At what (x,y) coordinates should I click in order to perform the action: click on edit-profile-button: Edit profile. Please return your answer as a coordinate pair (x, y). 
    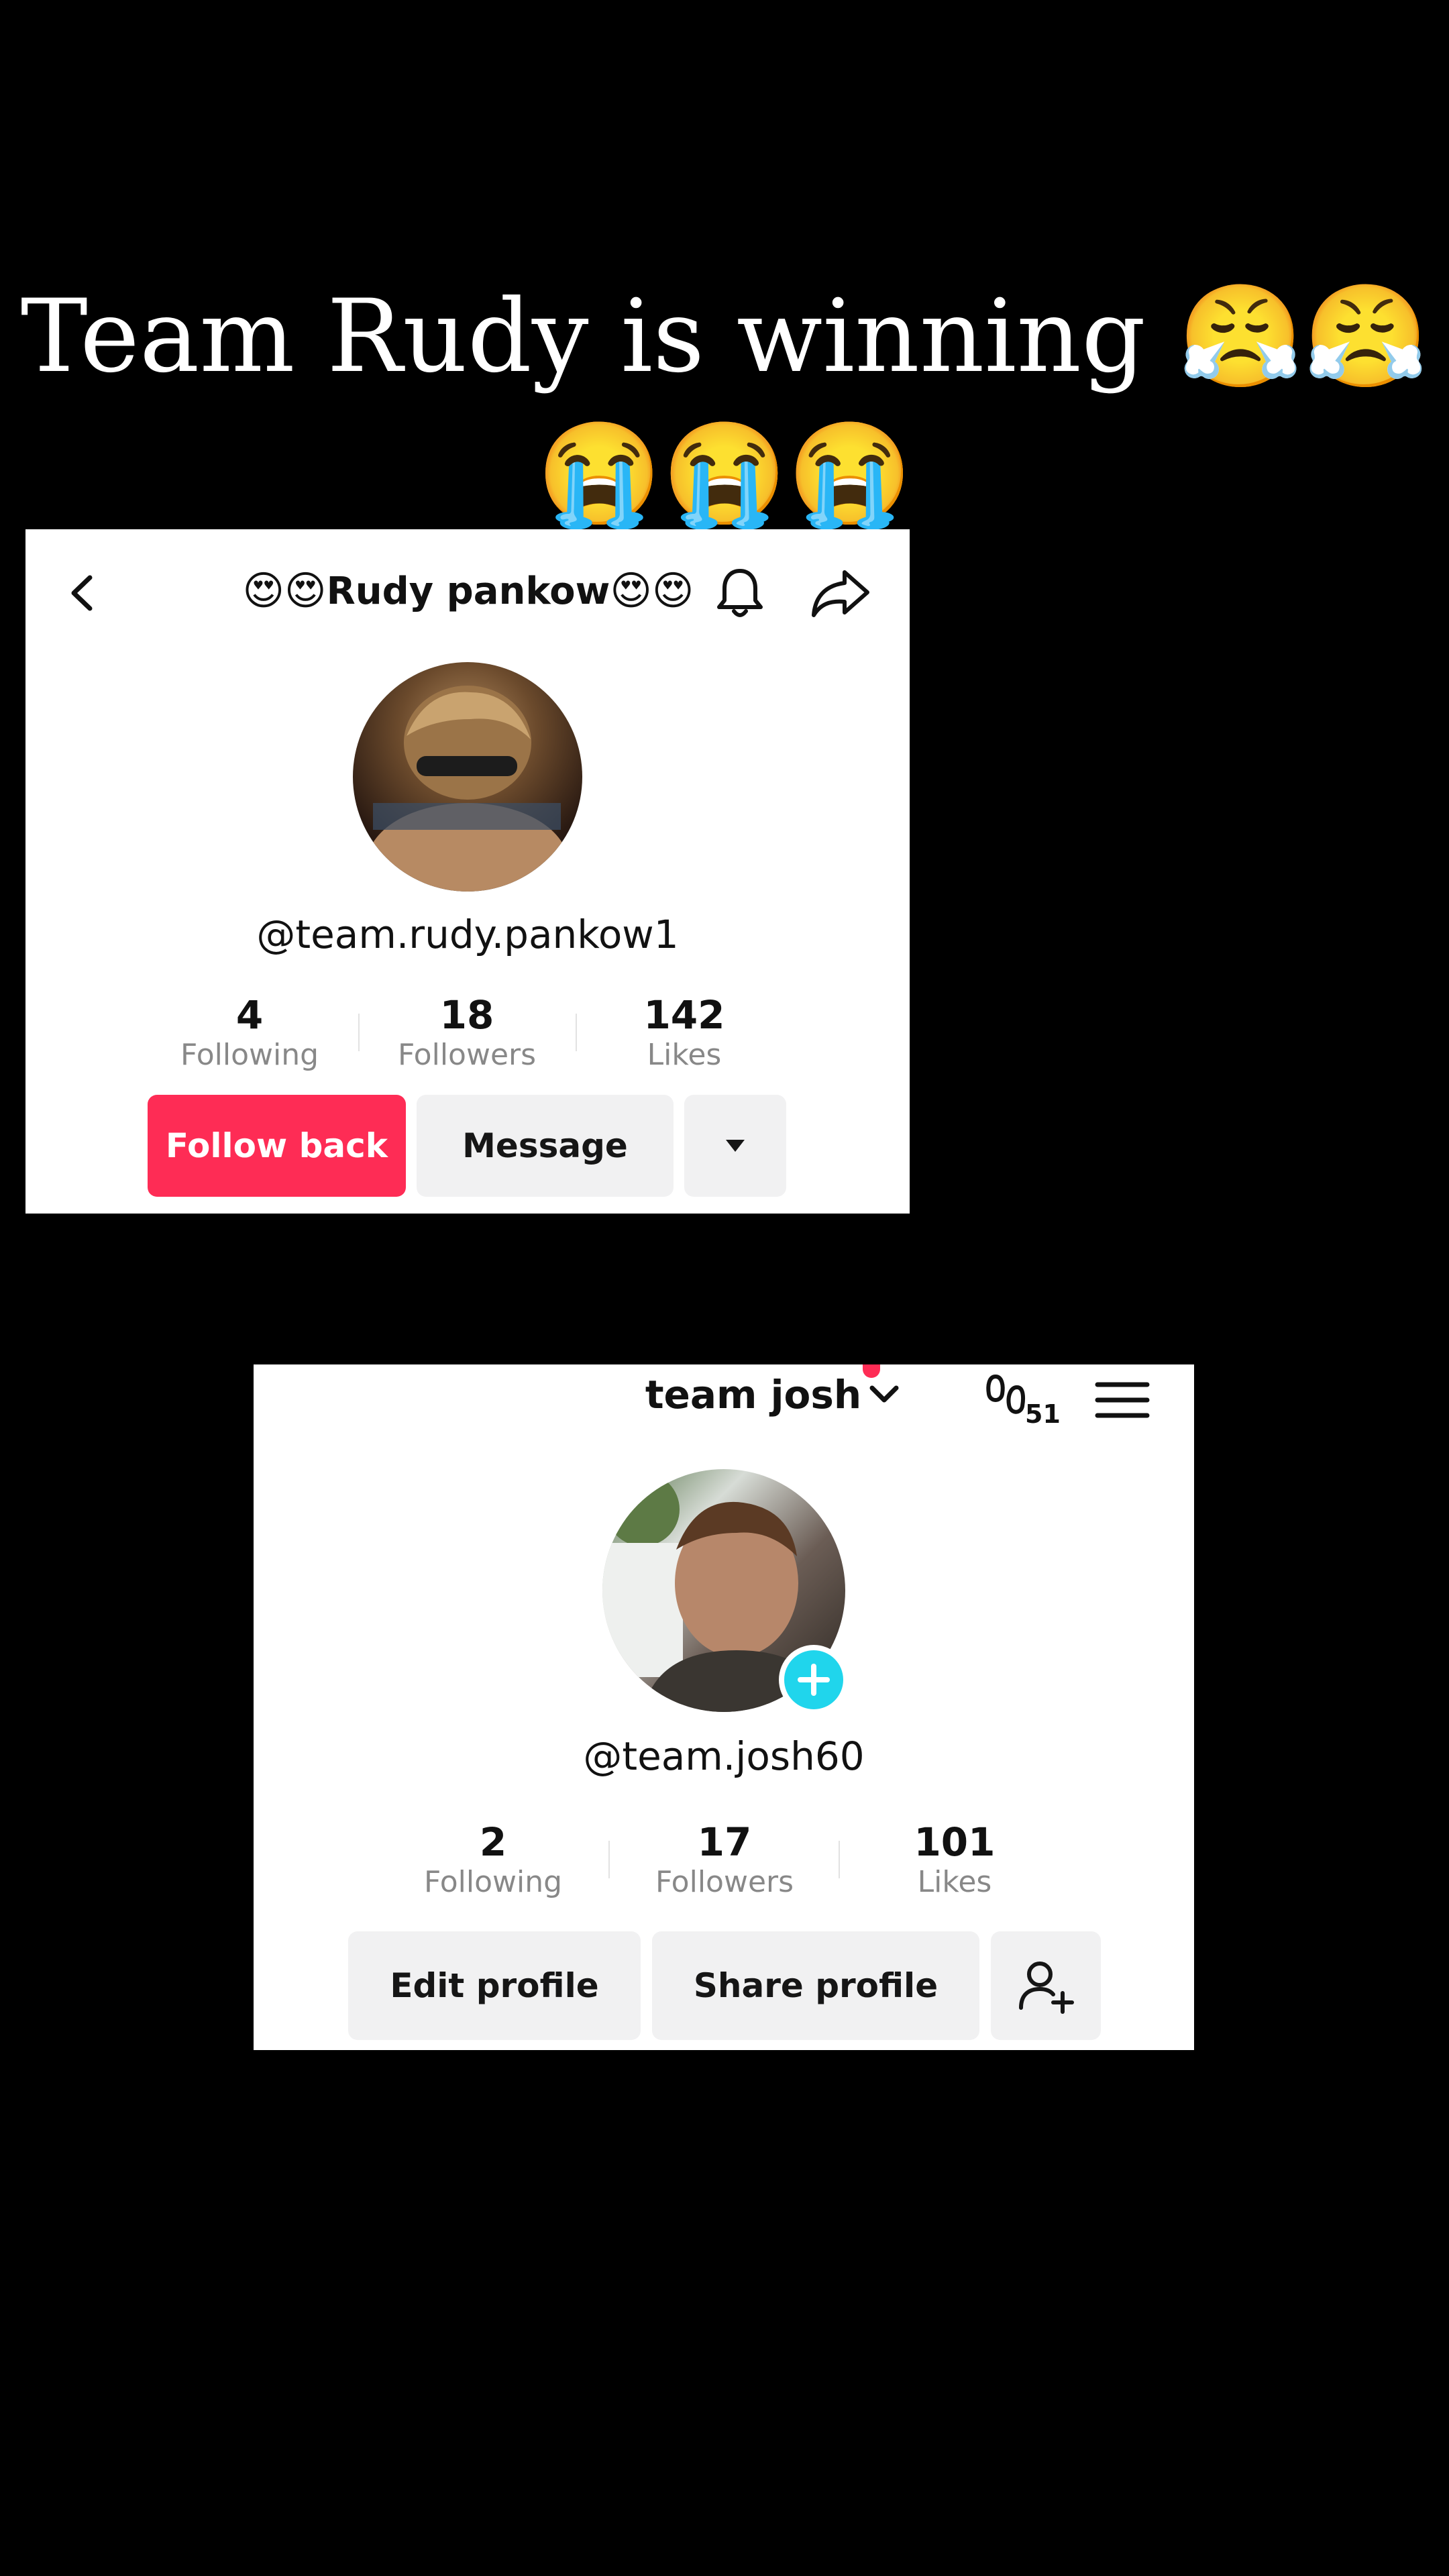
    Looking at the image, I should click on (494, 1985).